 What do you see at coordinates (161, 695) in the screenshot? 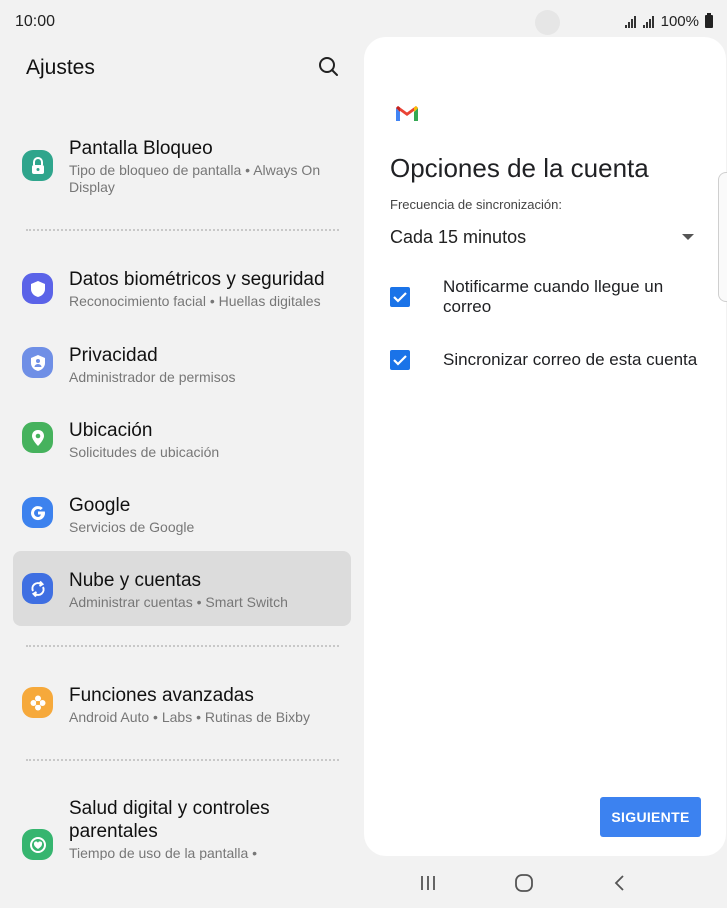
I see `settings-item-title: Funciones avanzadas` at bounding box center [161, 695].